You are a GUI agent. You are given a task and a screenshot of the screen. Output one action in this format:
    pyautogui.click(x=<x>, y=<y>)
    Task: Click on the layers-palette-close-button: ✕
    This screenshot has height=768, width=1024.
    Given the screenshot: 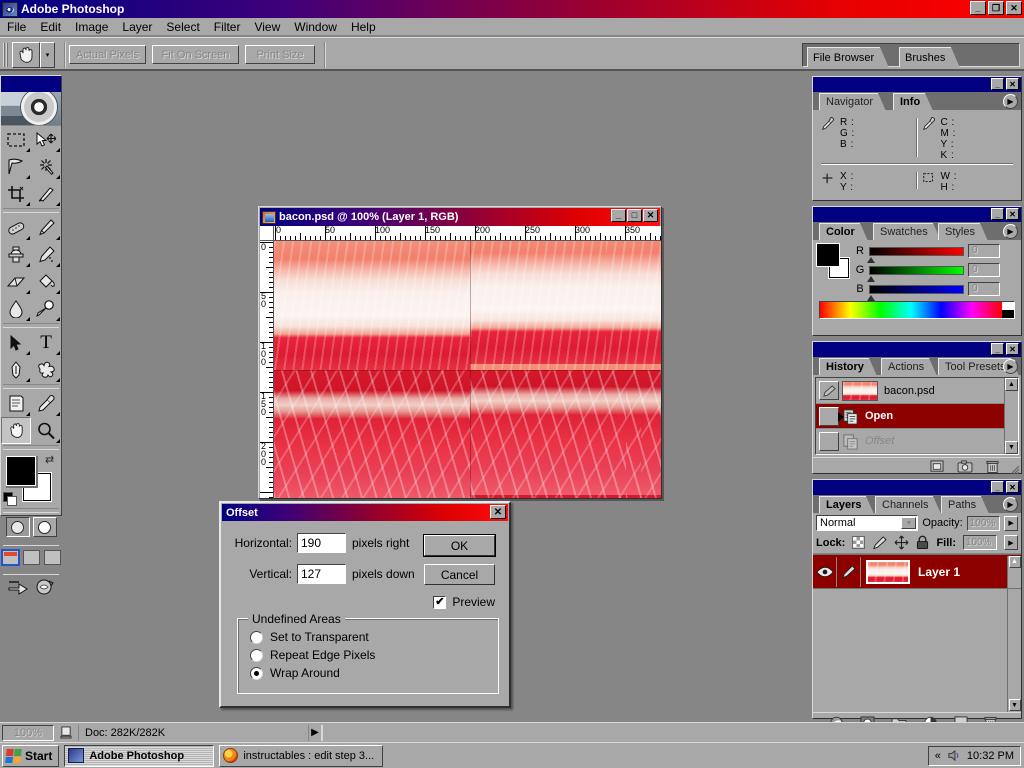 What is the action you would take?
    pyautogui.click(x=1012, y=487)
    